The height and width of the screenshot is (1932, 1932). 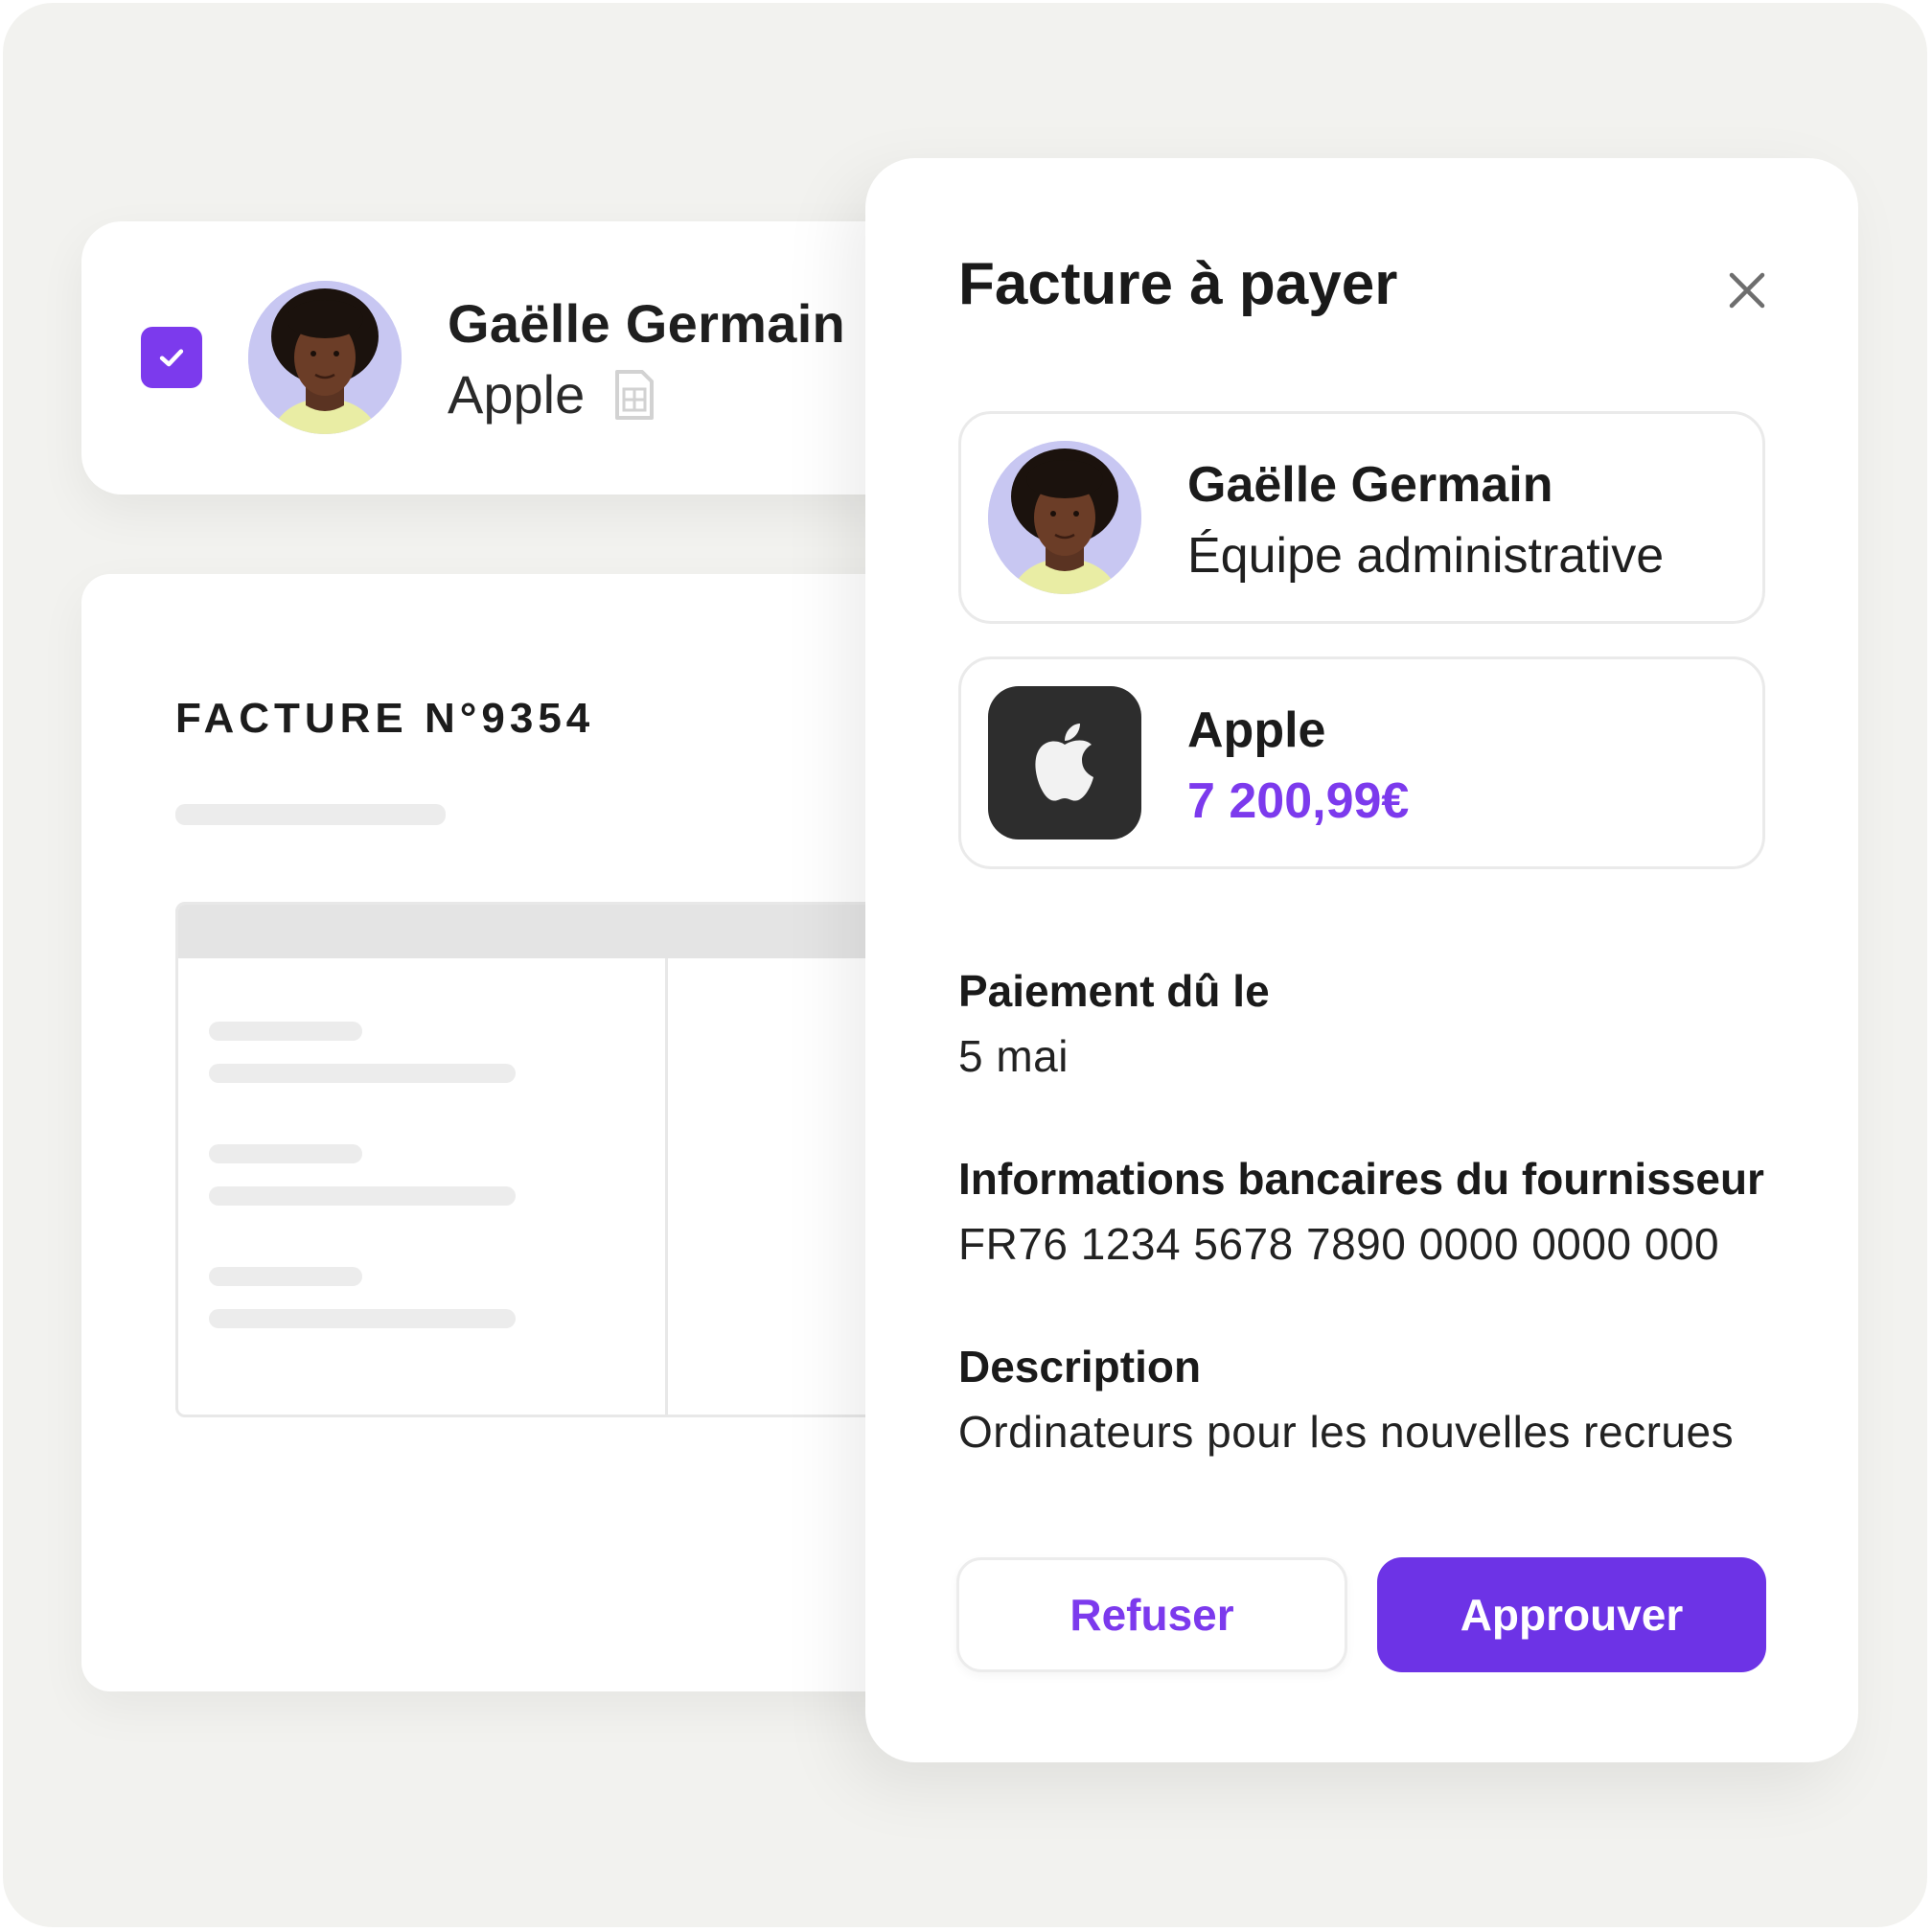 What do you see at coordinates (1256, 730) in the screenshot?
I see `supplier-name: Apple` at bounding box center [1256, 730].